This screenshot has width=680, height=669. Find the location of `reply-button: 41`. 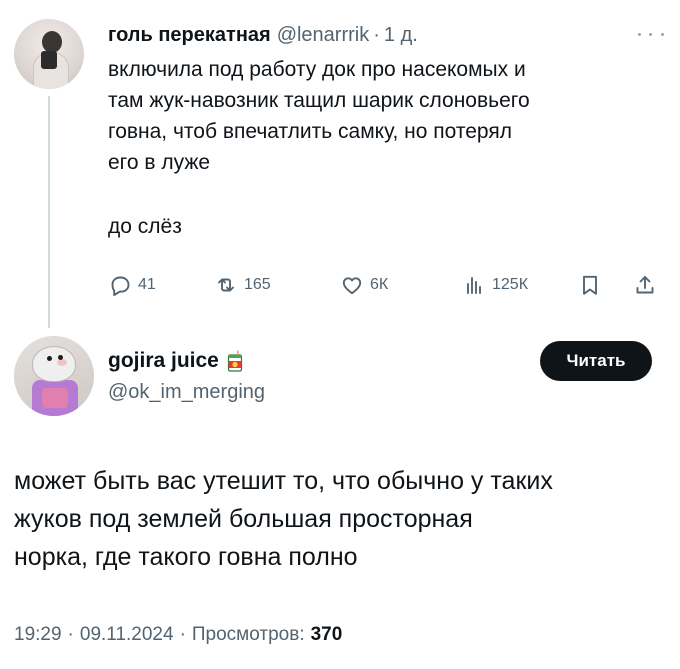

reply-button: 41 is located at coordinates (132, 285).